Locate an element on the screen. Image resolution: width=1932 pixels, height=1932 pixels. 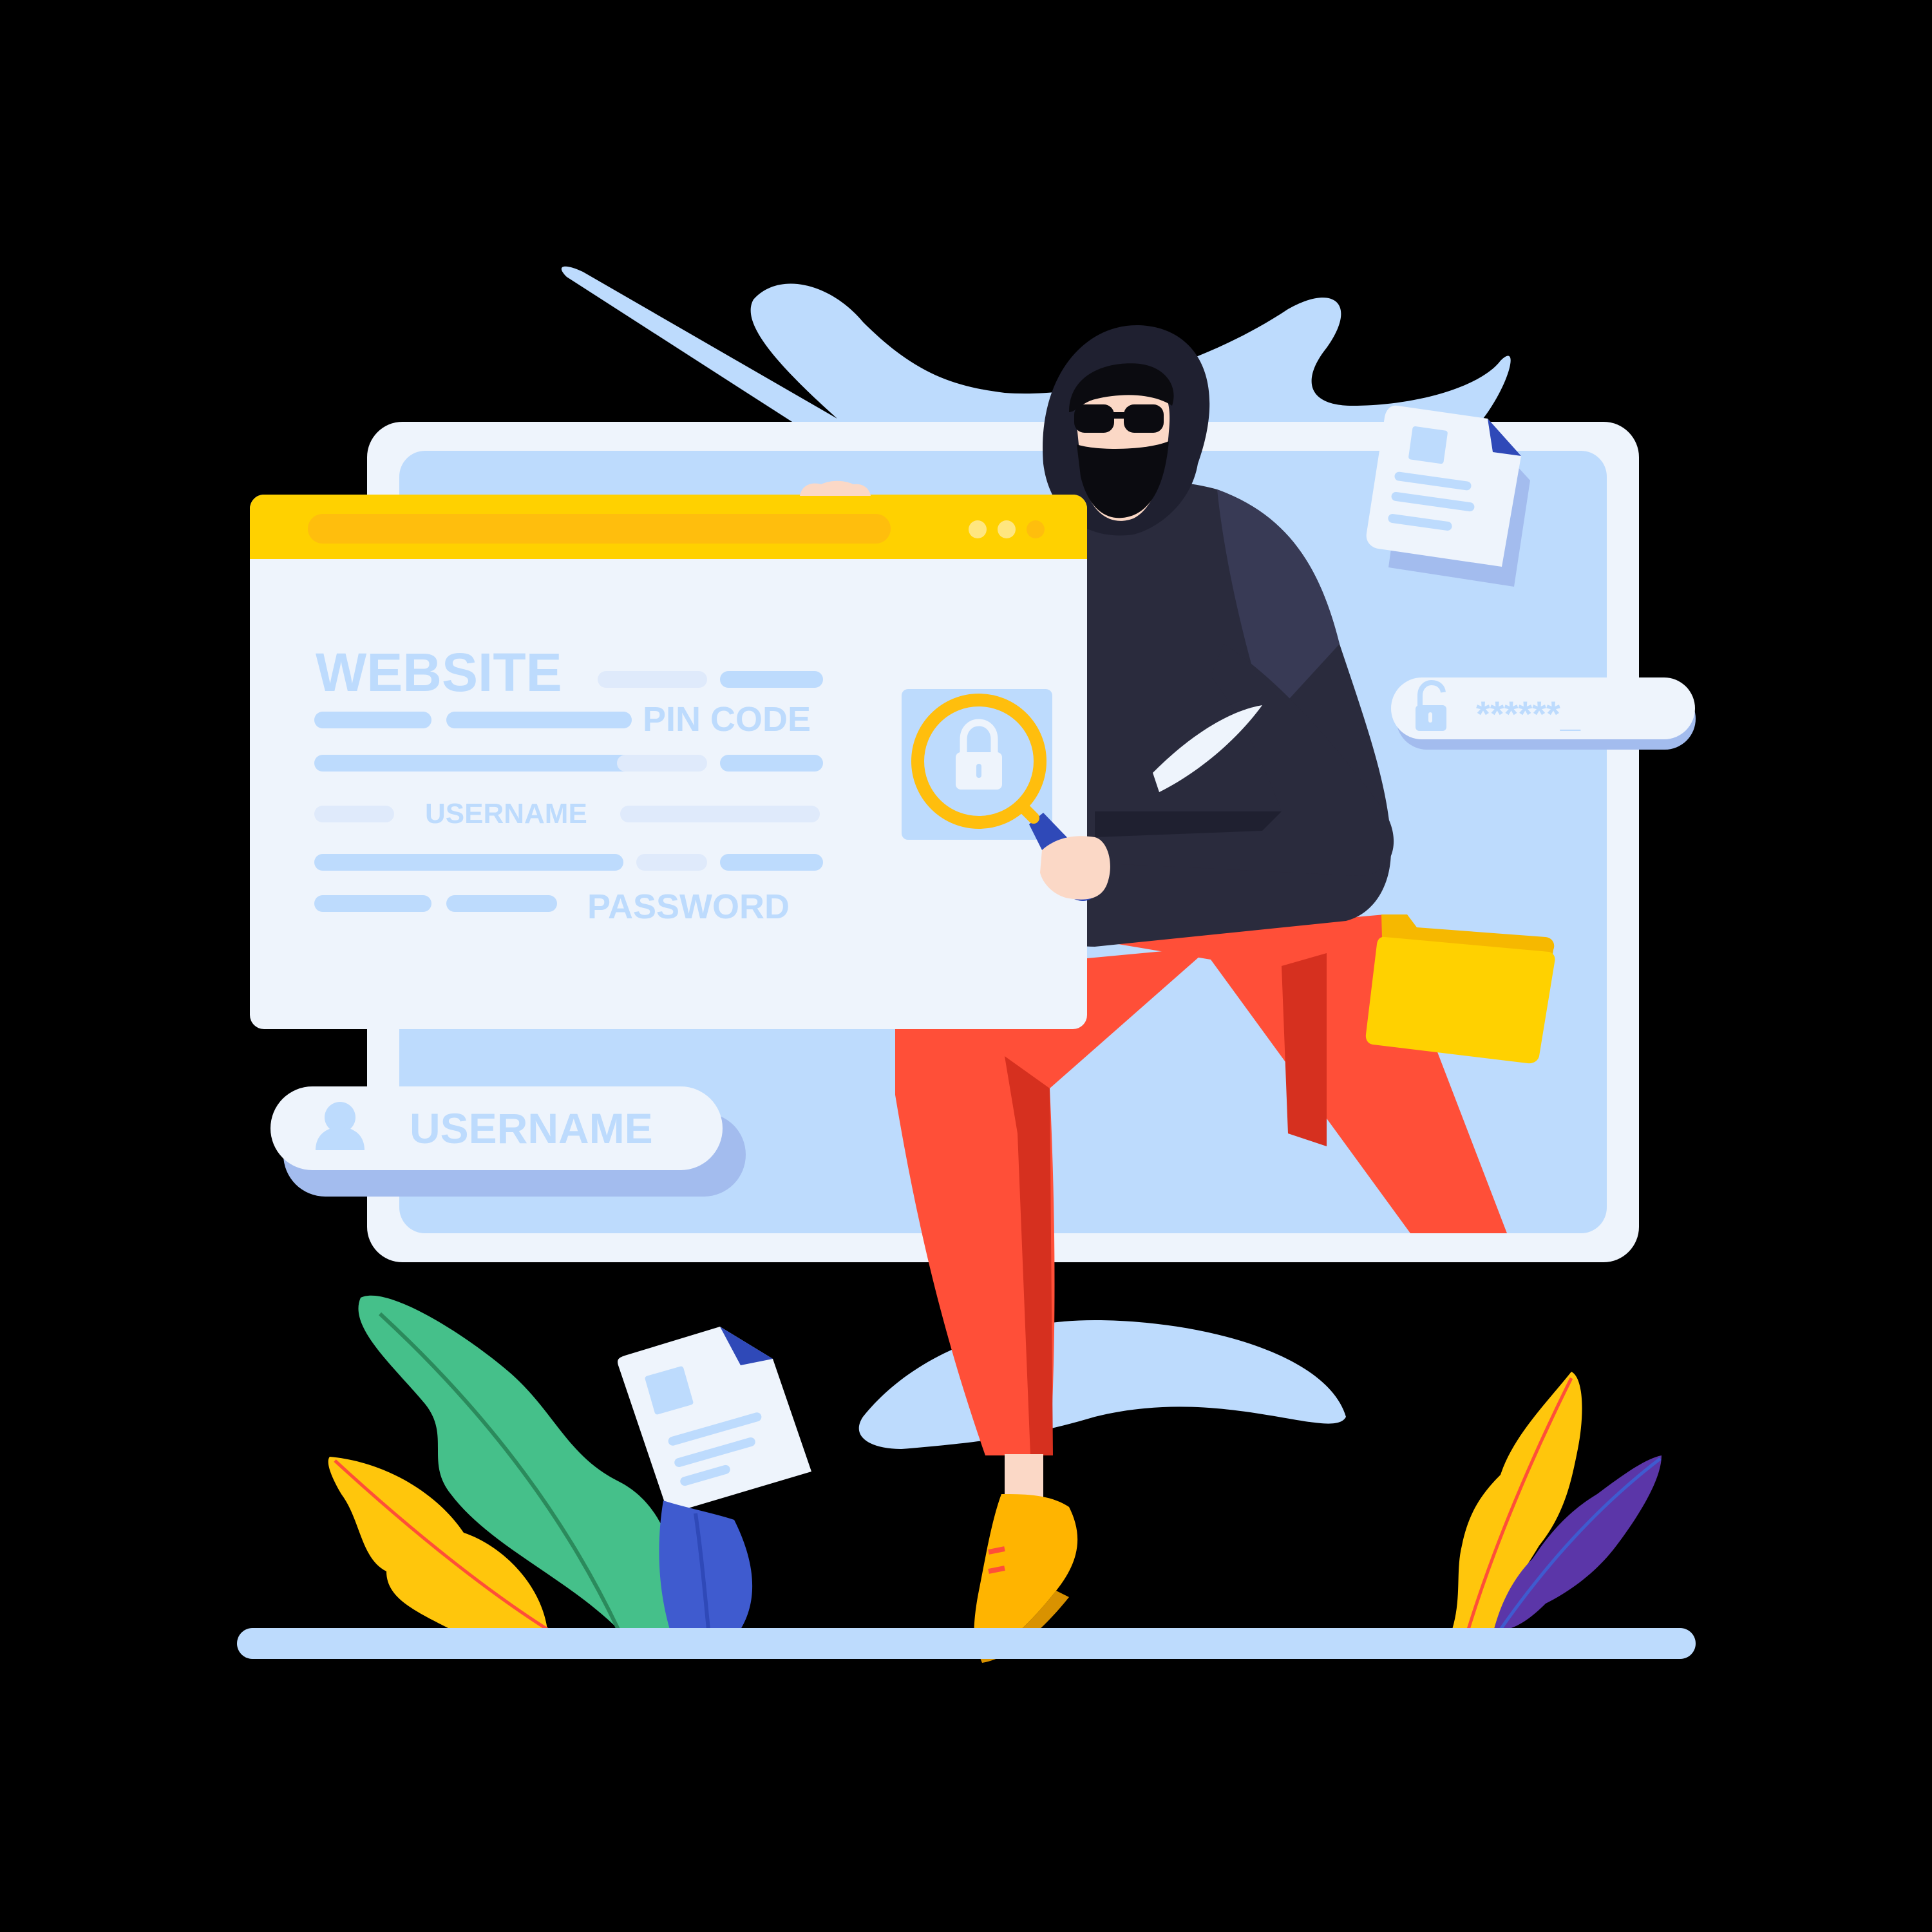
username-field-label: USERNAME is located at coordinates (506, 813).